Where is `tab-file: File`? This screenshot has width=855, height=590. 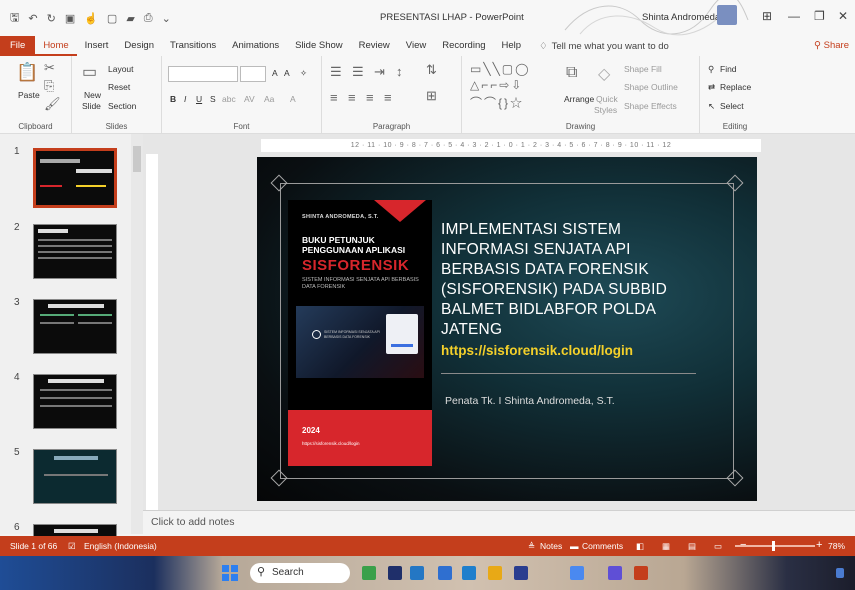
tab-file: File is located at coordinates (18, 46).